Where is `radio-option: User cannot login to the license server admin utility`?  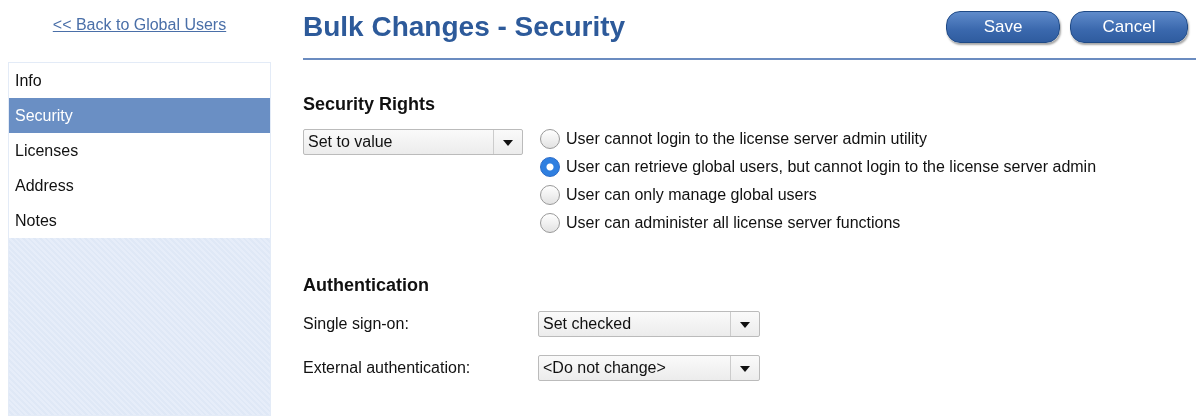
radio-option: User cannot login to the license server admin utility is located at coordinates (818, 139).